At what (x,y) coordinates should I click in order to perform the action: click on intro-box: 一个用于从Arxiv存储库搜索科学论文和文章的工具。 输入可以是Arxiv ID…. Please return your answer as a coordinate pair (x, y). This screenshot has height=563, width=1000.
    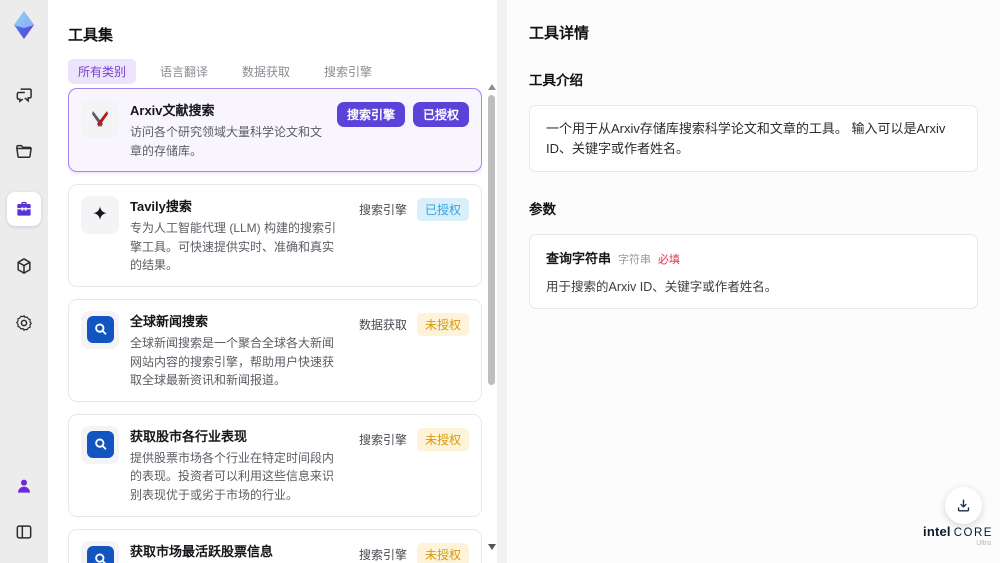
    Looking at the image, I should click on (753, 138).